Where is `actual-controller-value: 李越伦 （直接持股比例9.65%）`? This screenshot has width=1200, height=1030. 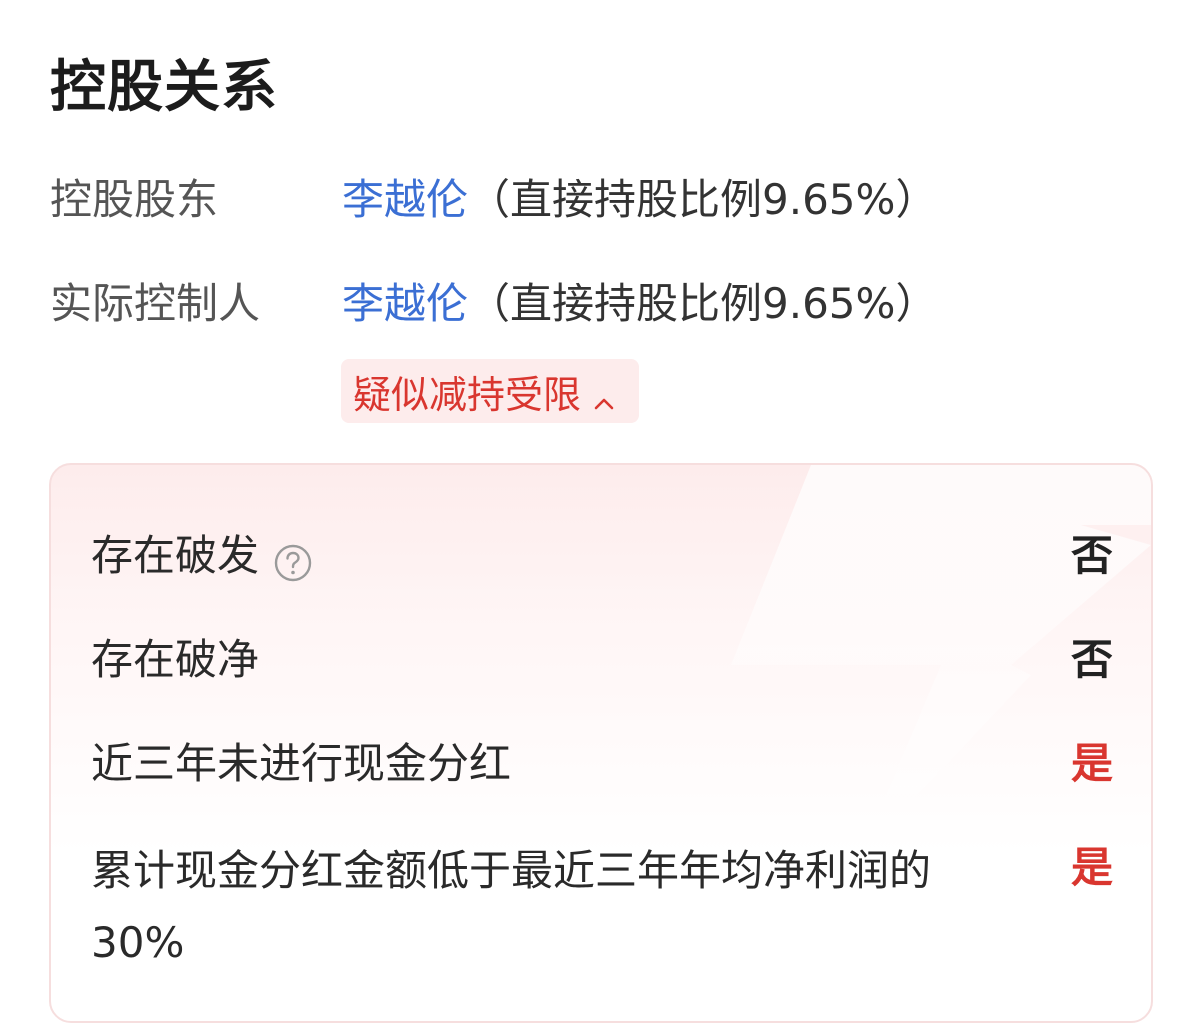 actual-controller-value: 李越伦 （直接持股比例9.65%） is located at coordinates (639, 304).